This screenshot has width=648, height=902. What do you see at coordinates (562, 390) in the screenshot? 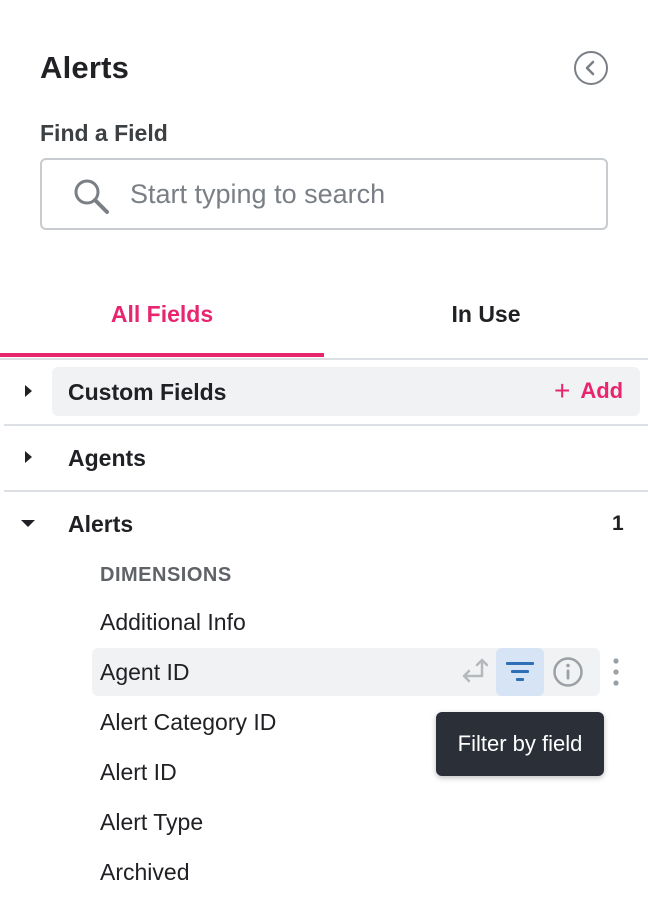
I see `plus-icon: +` at bounding box center [562, 390].